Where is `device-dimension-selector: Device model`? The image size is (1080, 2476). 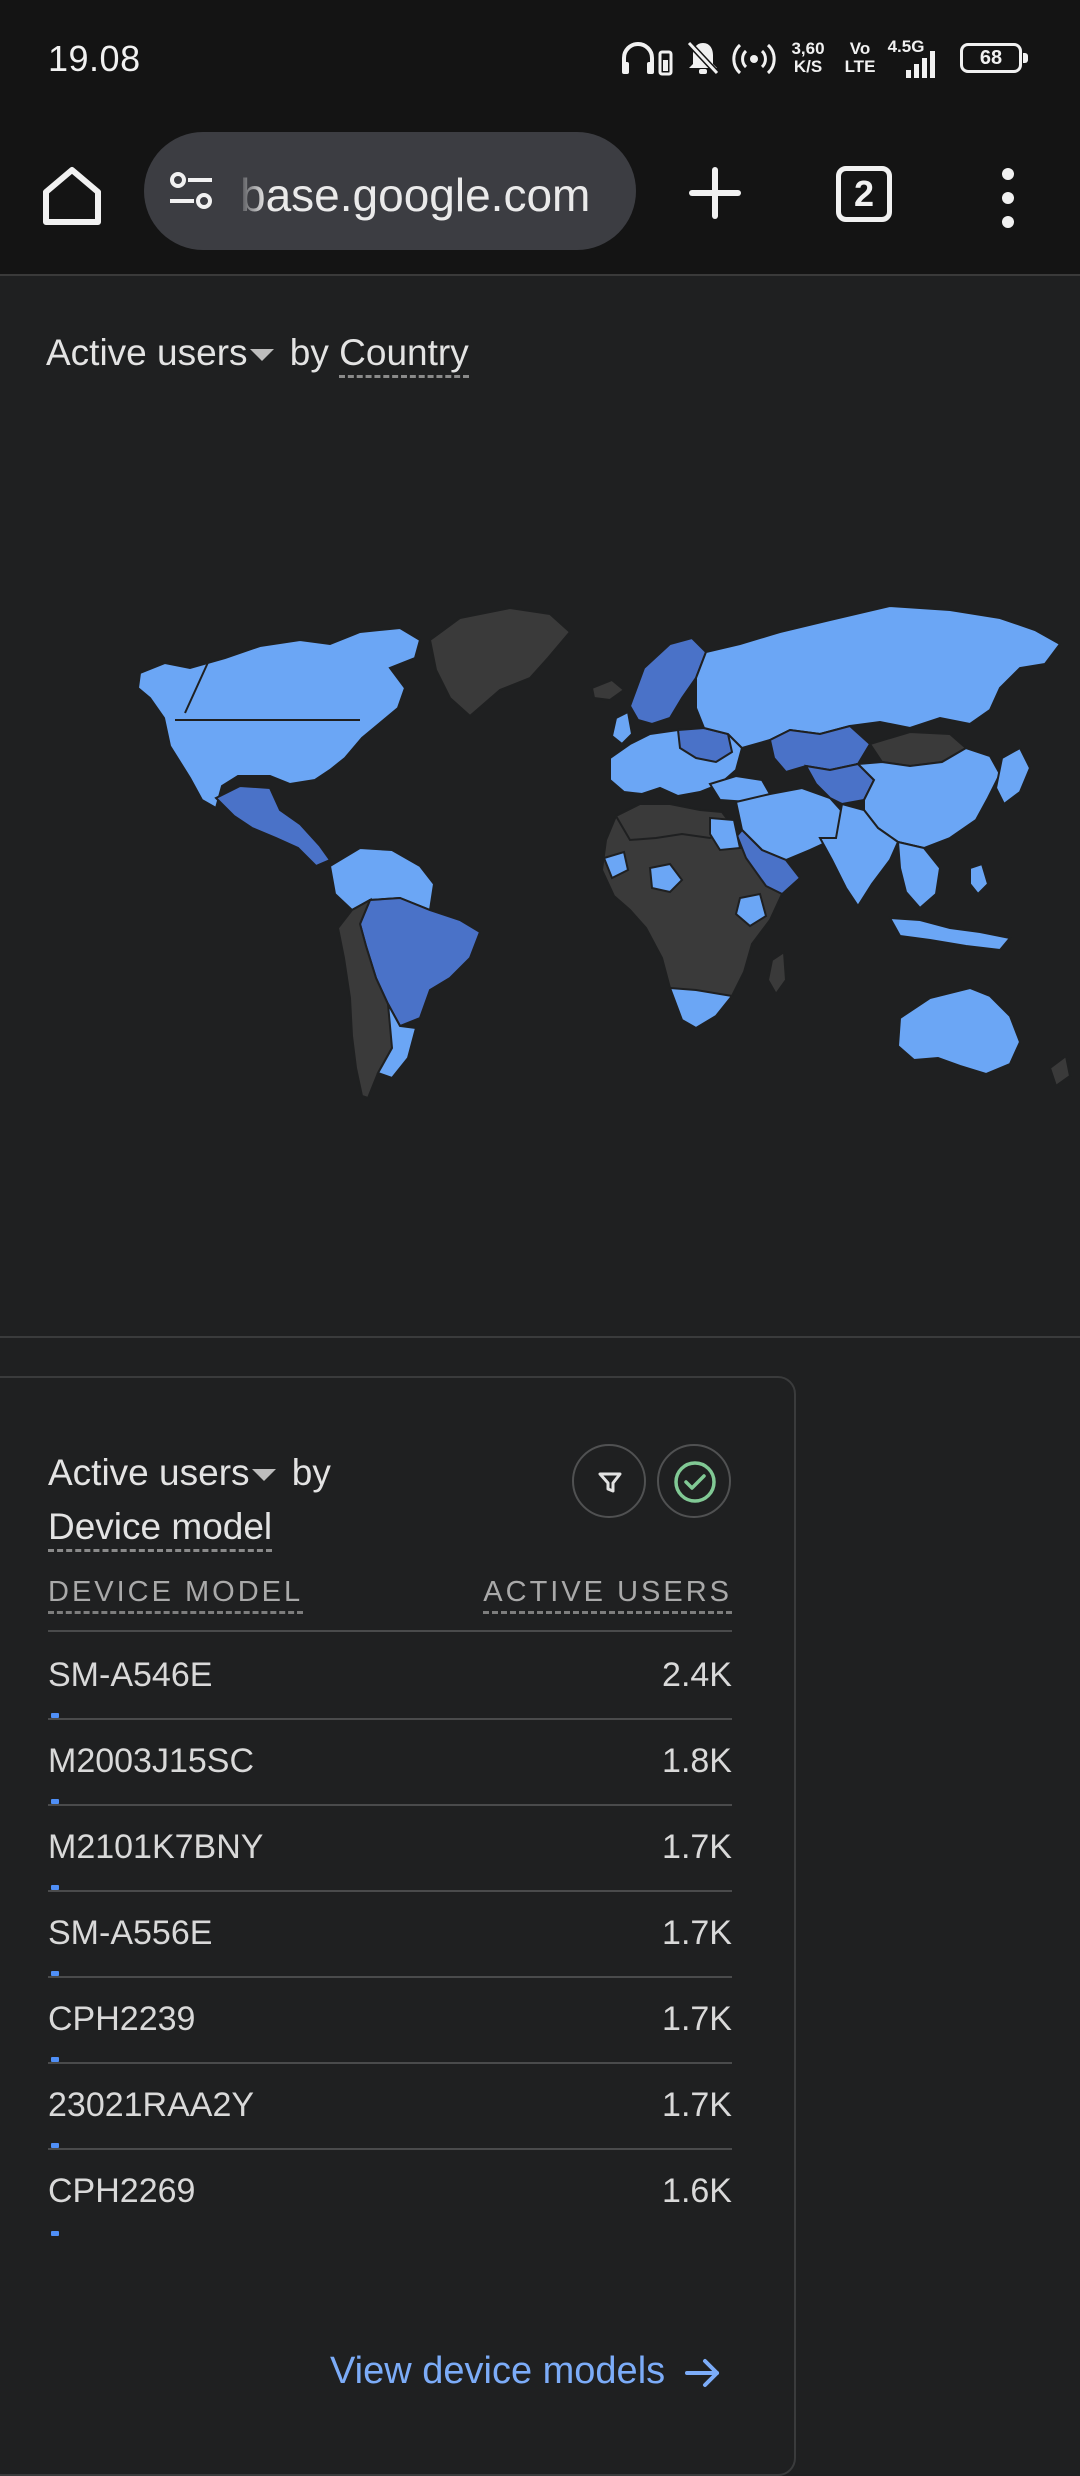 device-dimension-selector: Device model is located at coordinates (160, 1529).